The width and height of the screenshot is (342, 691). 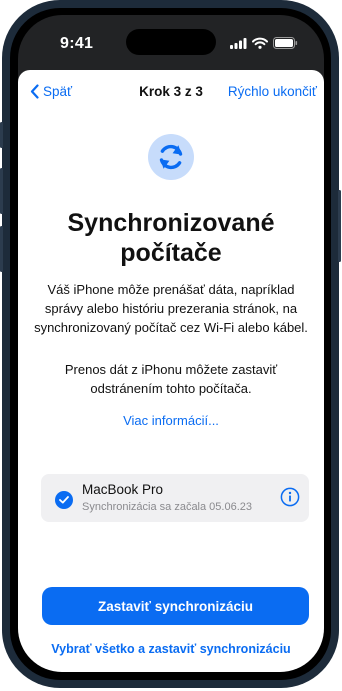 I want to click on stop-sync-button: Zastaviť synchronizáciu, so click(x=175, y=606).